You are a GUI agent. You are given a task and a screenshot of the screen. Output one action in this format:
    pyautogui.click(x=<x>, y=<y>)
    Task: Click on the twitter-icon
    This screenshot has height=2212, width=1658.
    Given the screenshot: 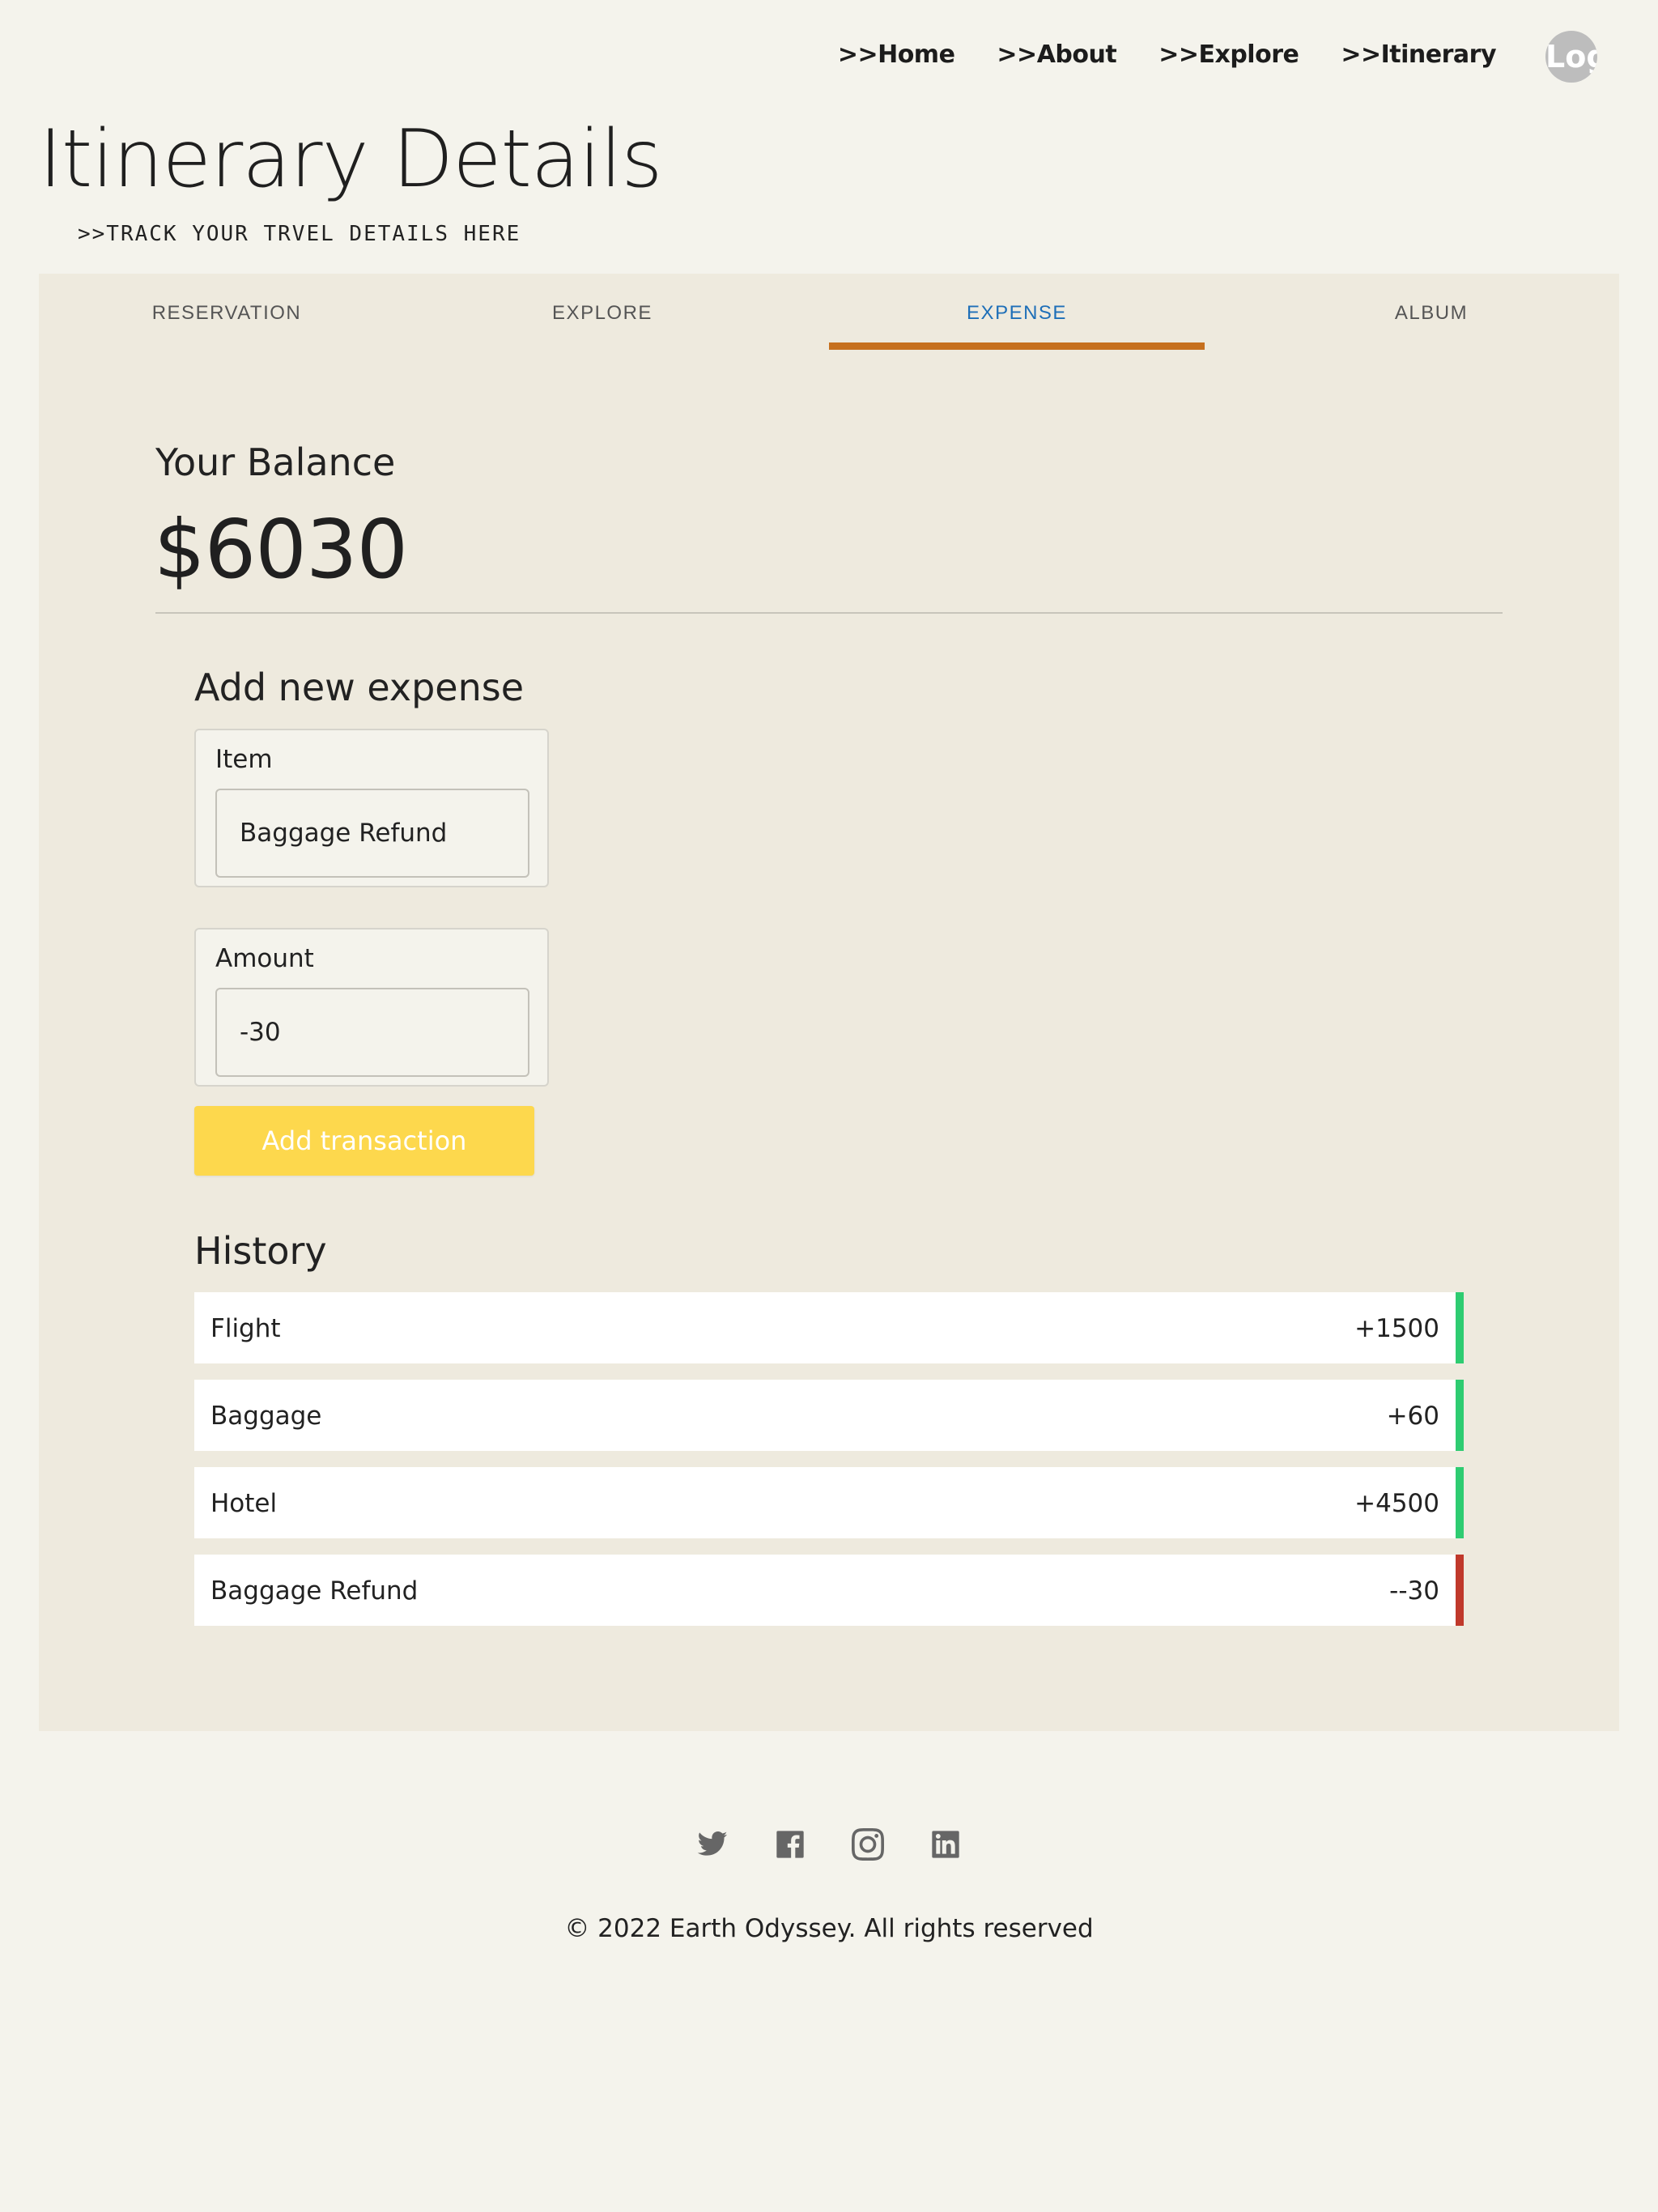 What is the action you would take?
    pyautogui.click(x=712, y=1845)
    